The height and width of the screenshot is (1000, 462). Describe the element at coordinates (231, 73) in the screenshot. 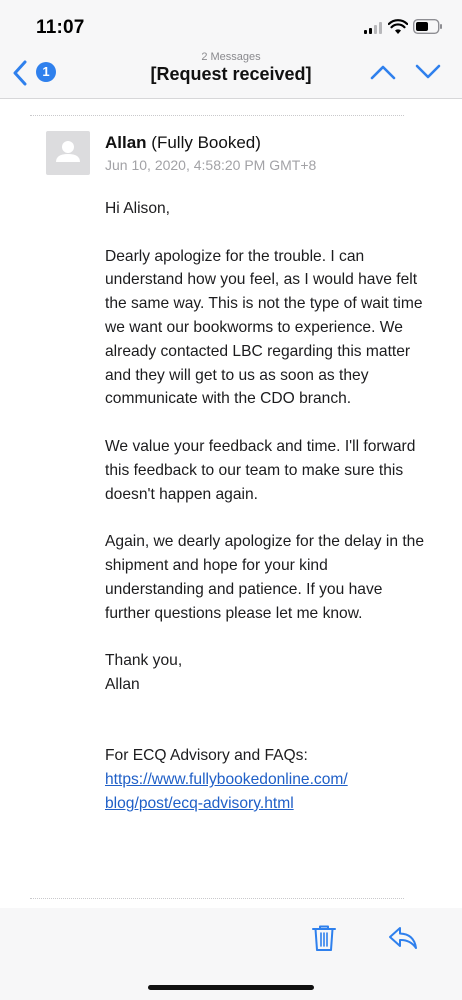

I see `navigation-bar: 1 2 Messages [Request received]` at that location.